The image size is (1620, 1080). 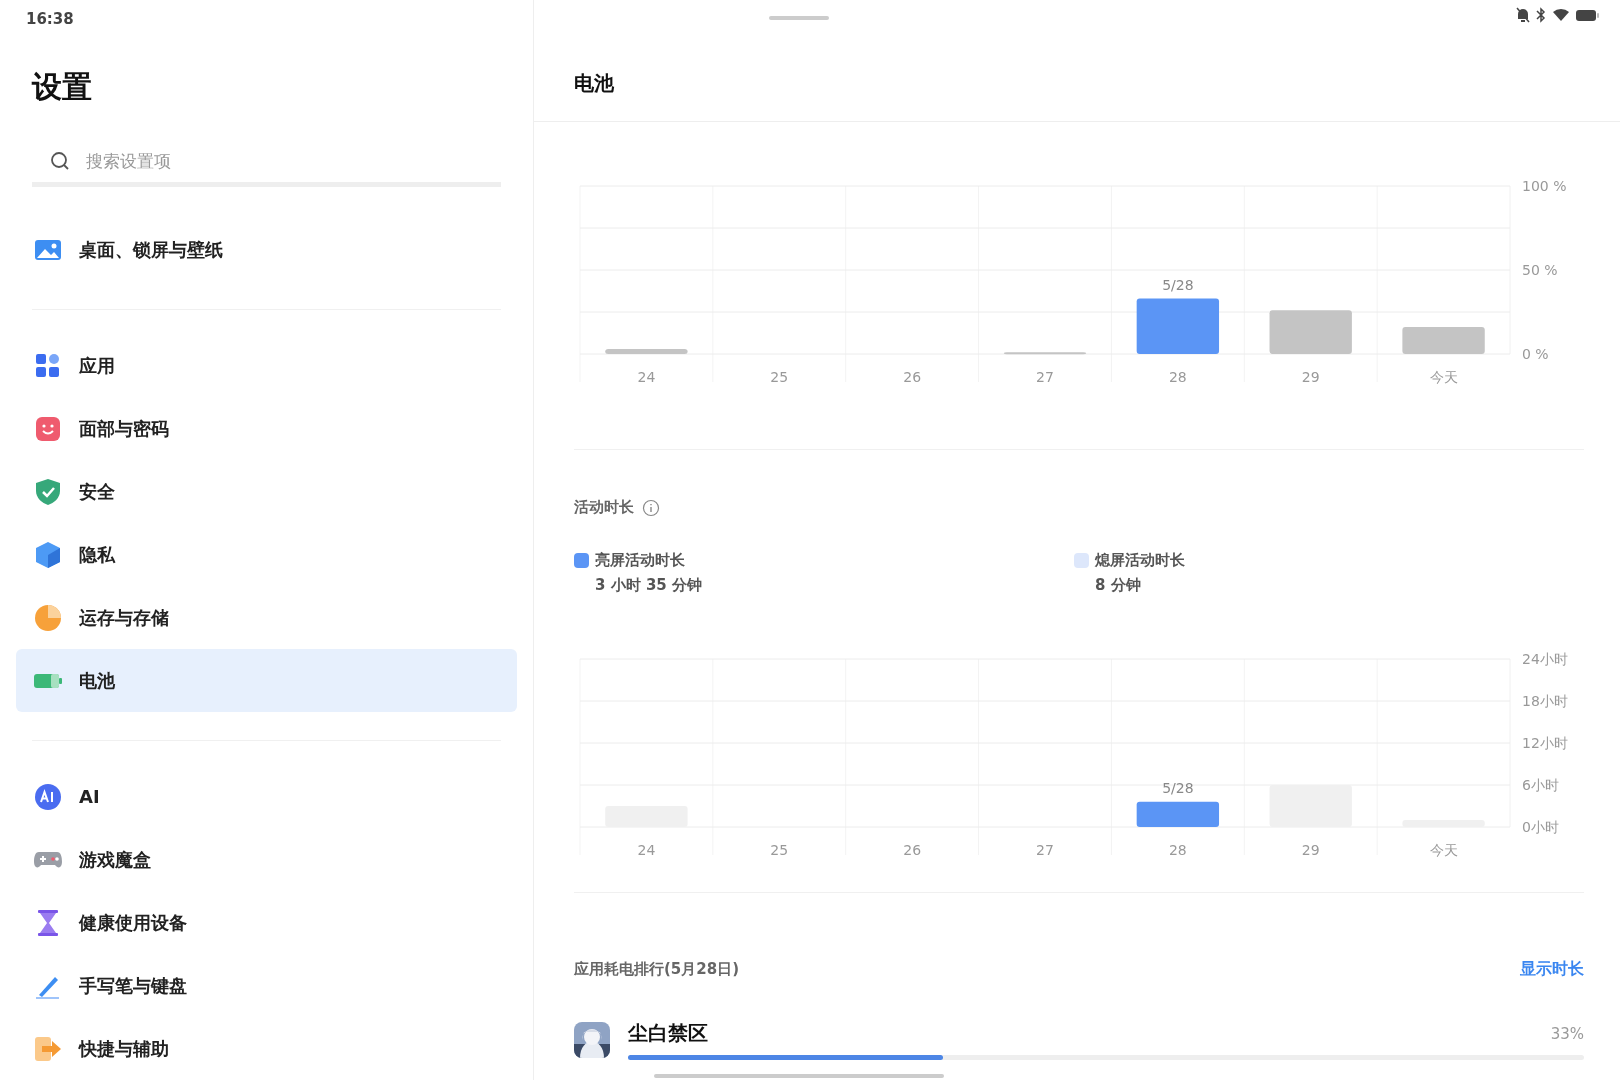 I want to click on legend-value: 3 小时 35 分钟, so click(x=648, y=585).